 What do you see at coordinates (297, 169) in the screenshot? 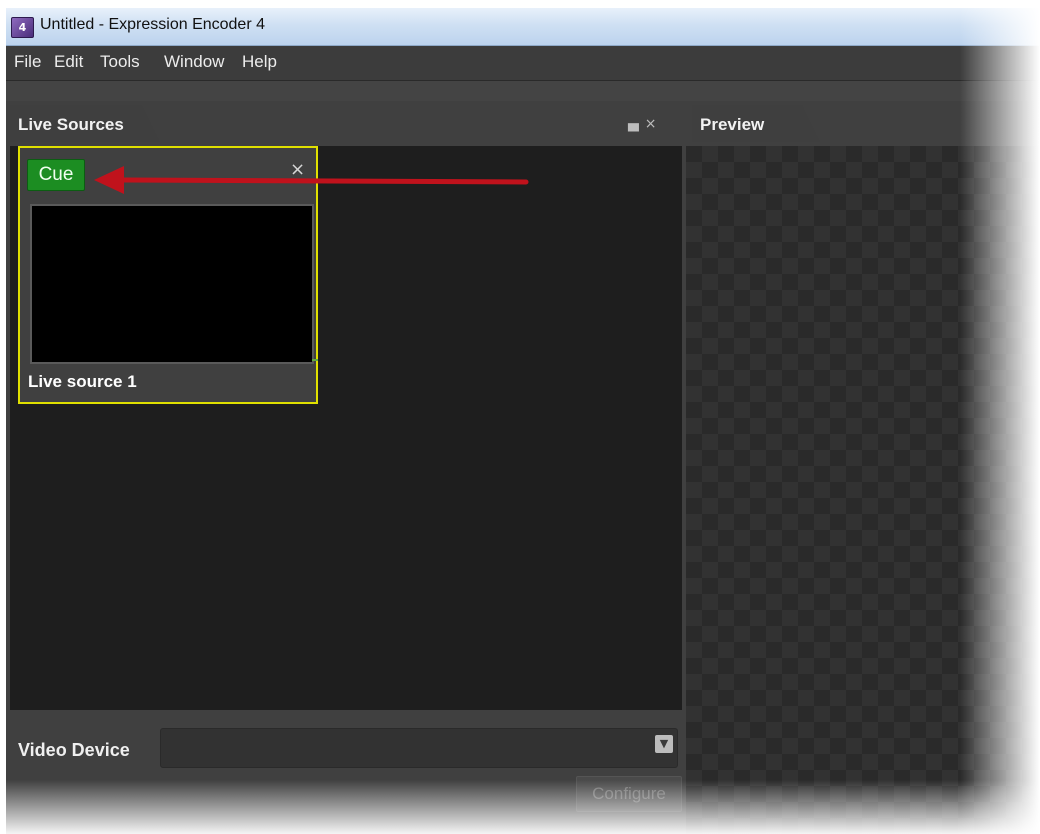
I see `card-close-icon: ×` at bounding box center [297, 169].